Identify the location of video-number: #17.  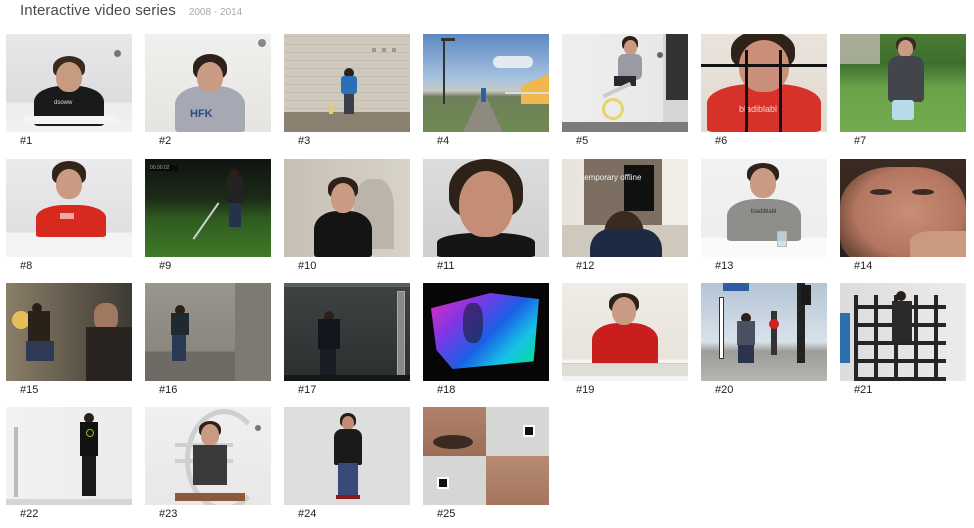
(307, 390).